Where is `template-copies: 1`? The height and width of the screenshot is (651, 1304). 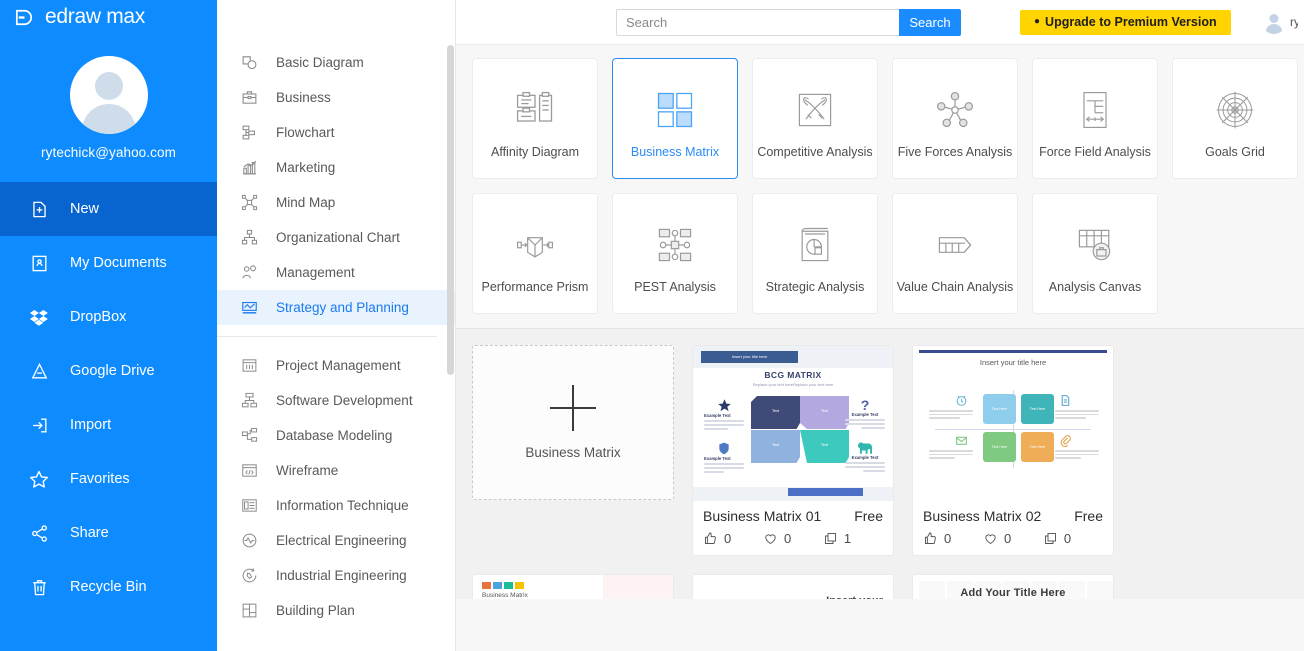
template-copies: 1 is located at coordinates (853, 538).